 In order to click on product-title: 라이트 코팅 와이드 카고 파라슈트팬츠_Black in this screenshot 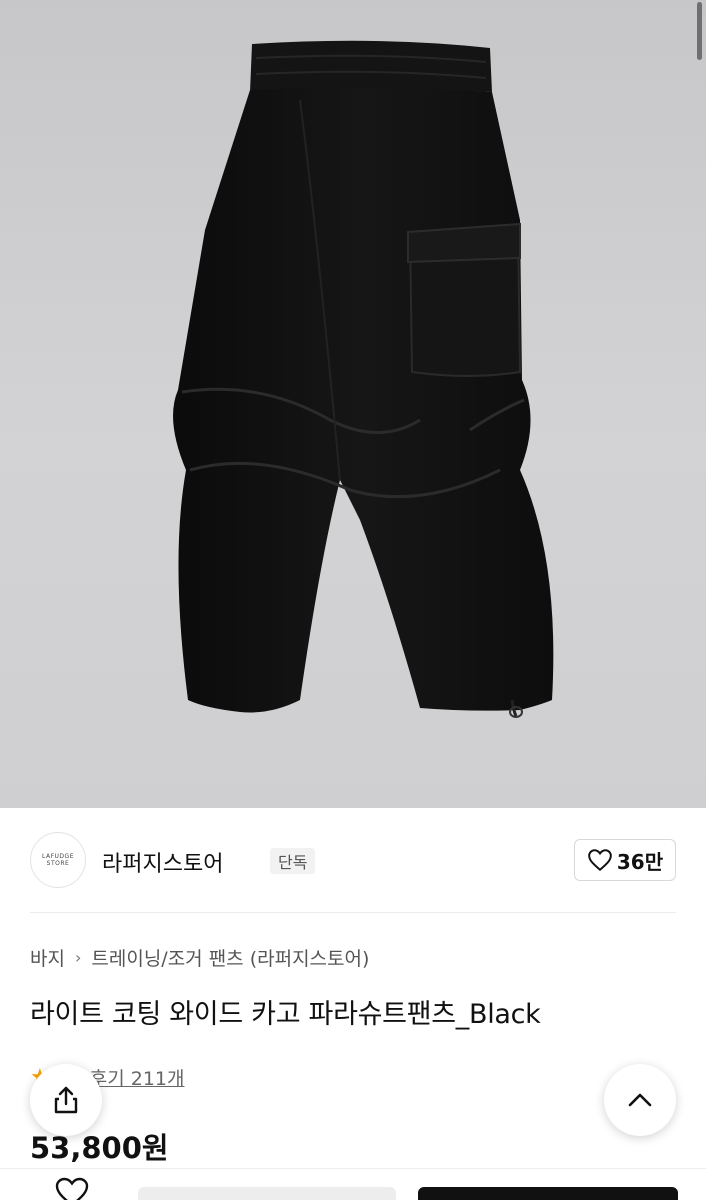, I will do `click(285, 1014)`.